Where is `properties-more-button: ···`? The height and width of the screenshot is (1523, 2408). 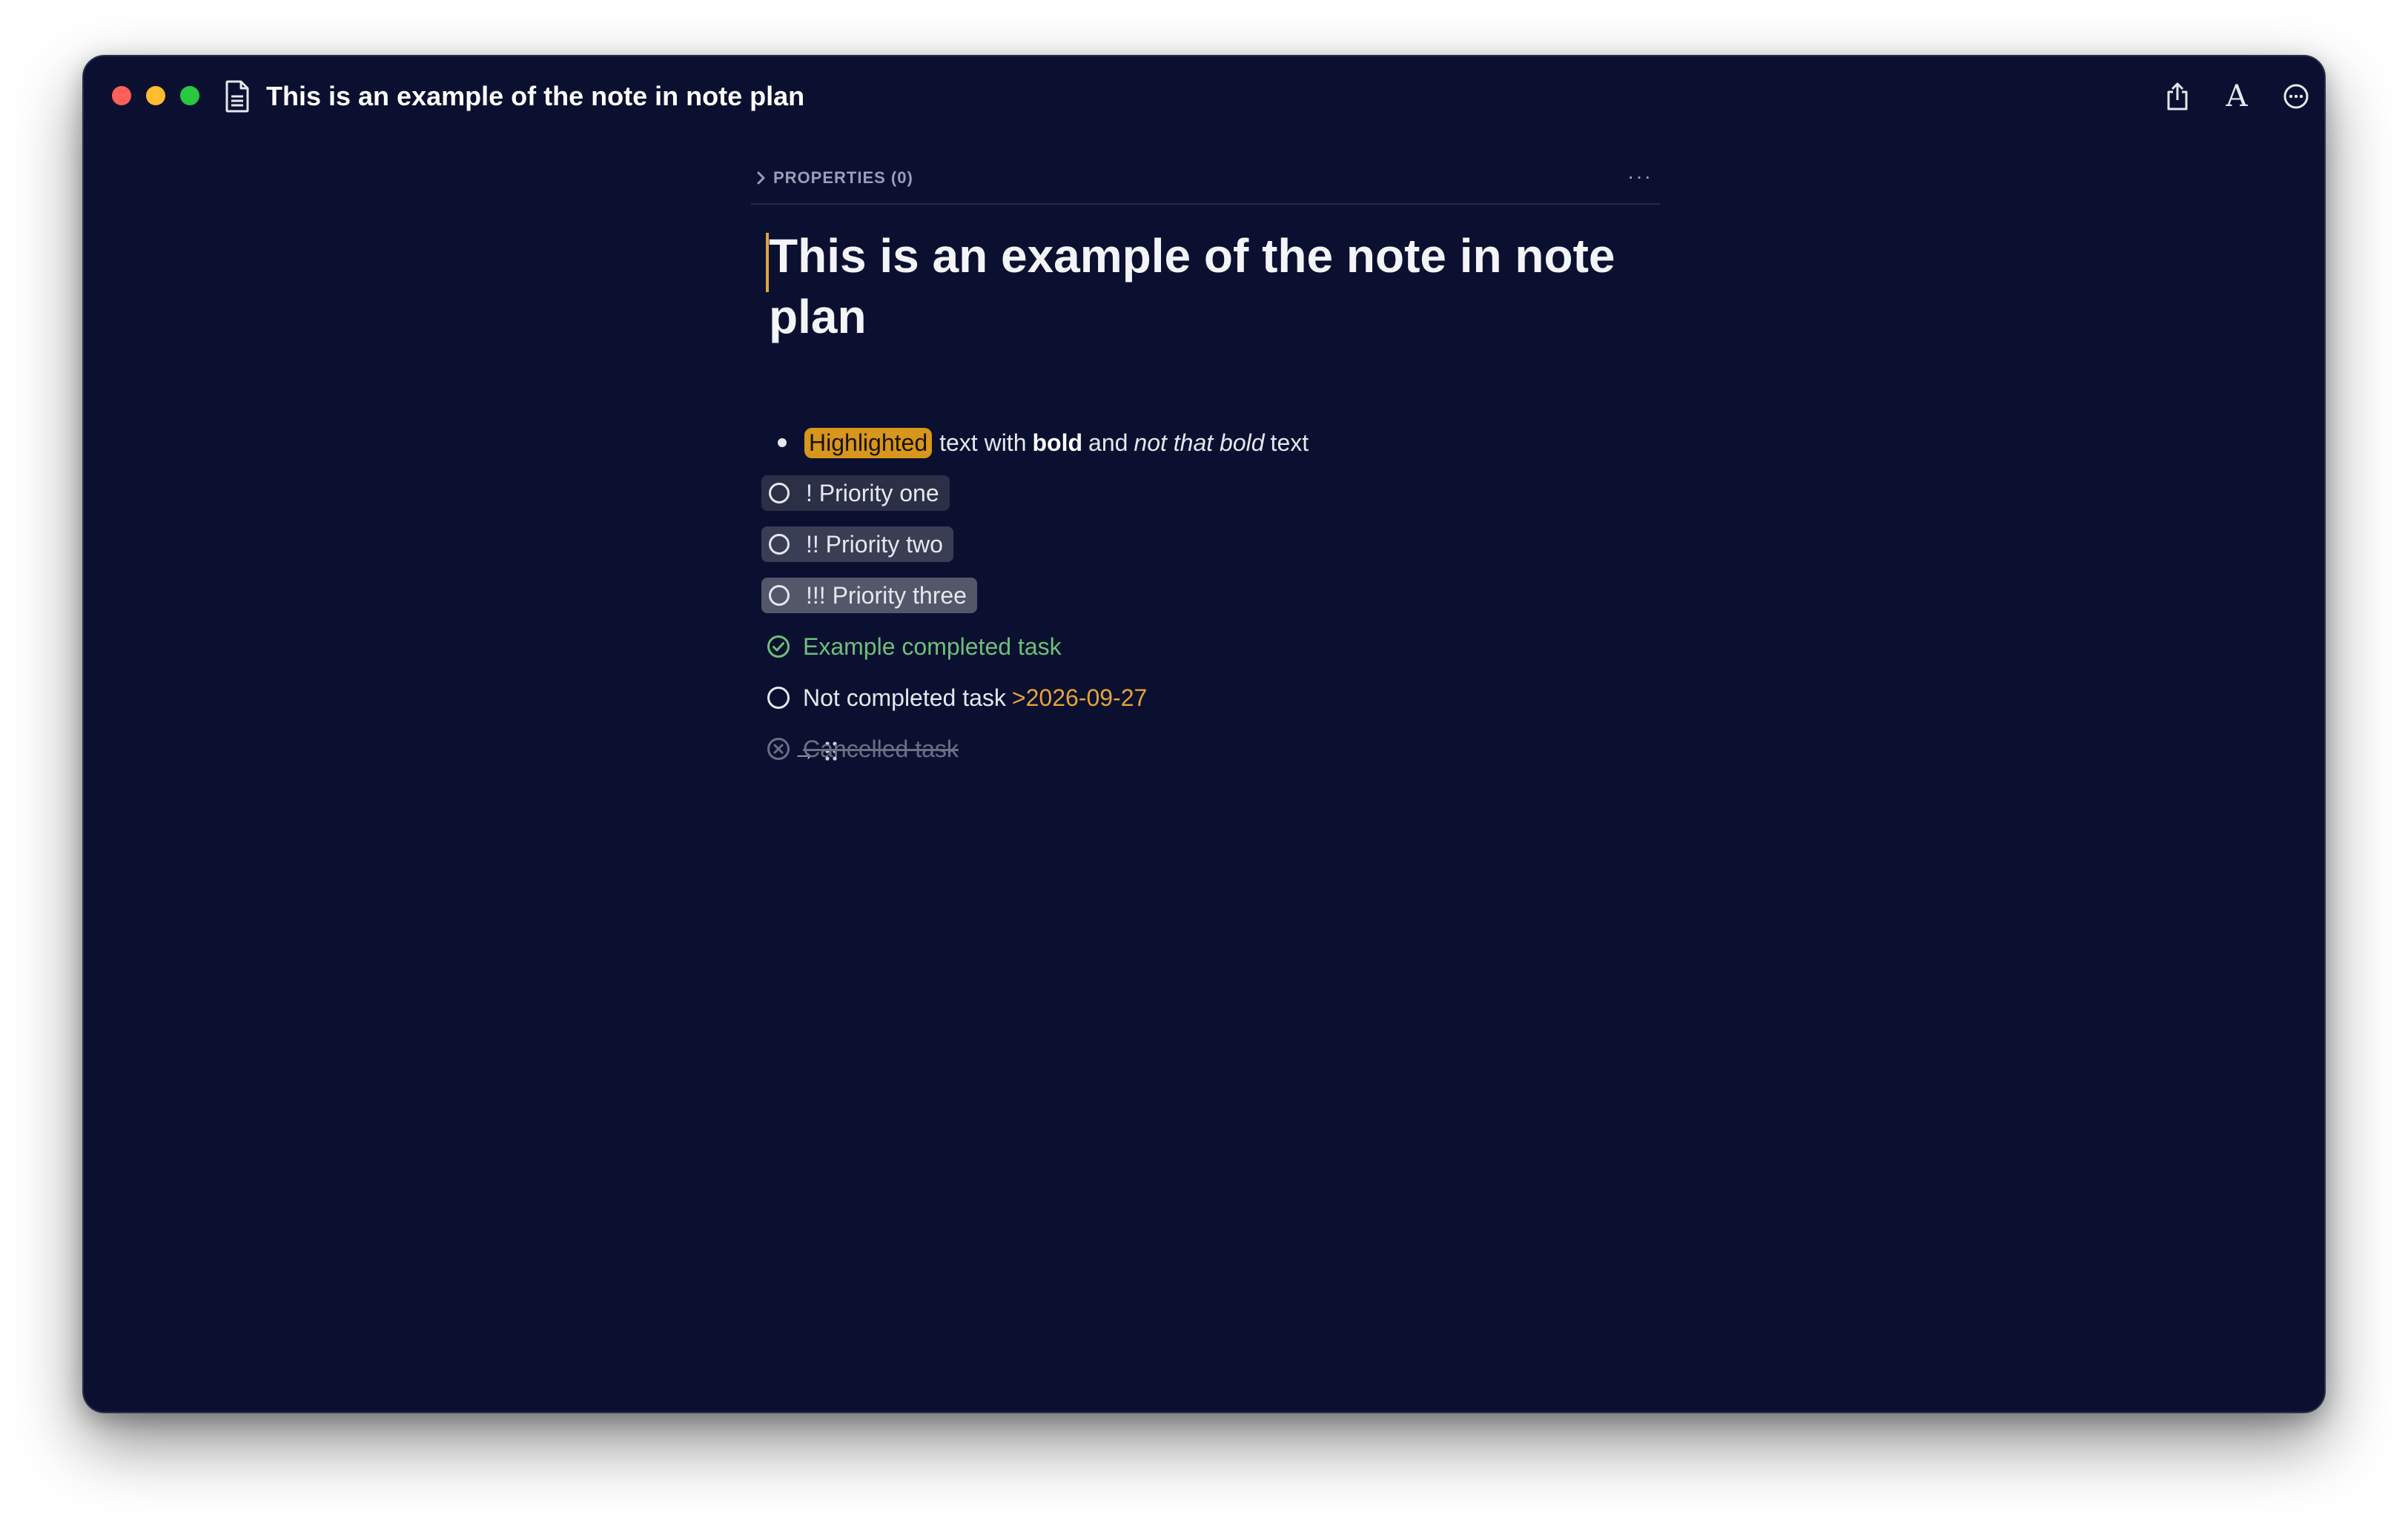
properties-more-button: ··· is located at coordinates (1640, 176).